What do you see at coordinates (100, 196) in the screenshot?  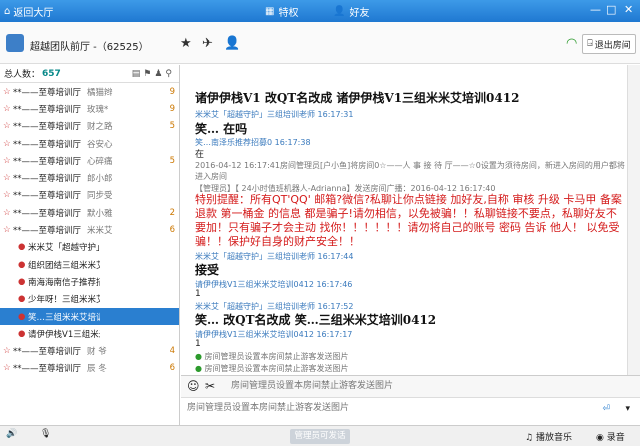 I see `user-badge: 同步受` at bounding box center [100, 196].